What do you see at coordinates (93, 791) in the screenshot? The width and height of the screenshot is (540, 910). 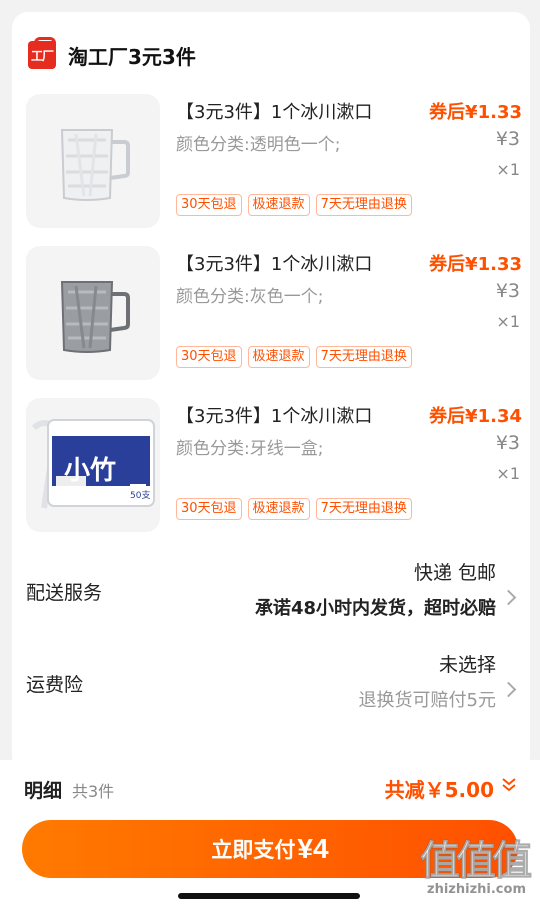 I see `item-count: 共3件` at bounding box center [93, 791].